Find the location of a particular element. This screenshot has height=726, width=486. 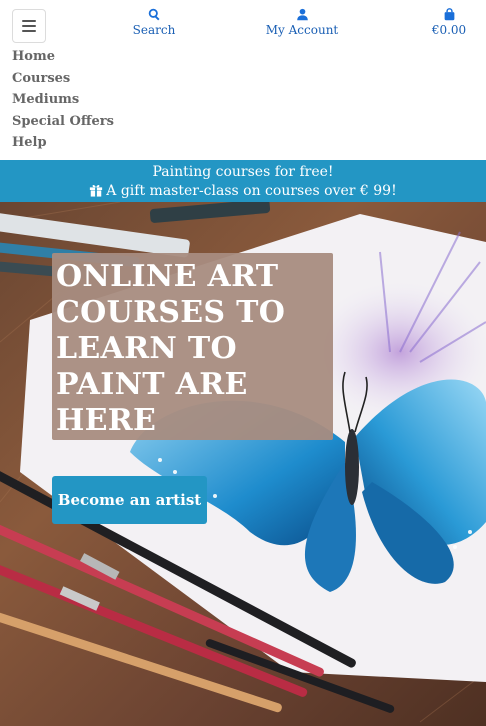

nav-account-label: My Account is located at coordinates (302, 30).